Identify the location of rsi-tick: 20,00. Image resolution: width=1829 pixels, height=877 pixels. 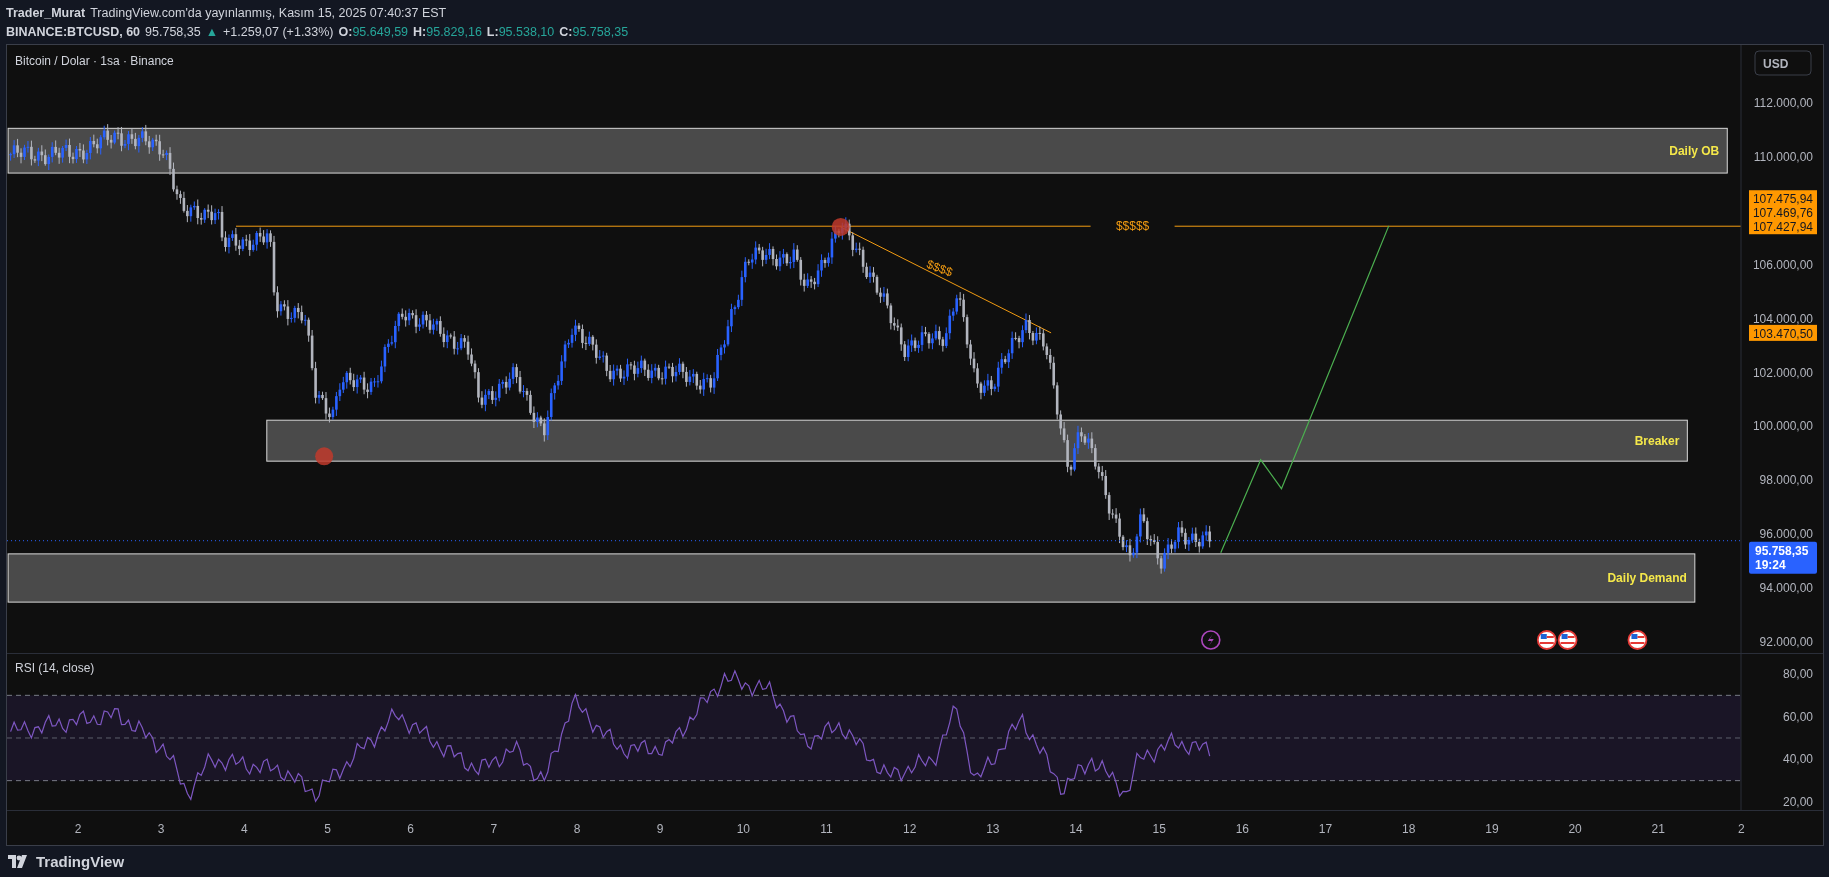
(1797, 802).